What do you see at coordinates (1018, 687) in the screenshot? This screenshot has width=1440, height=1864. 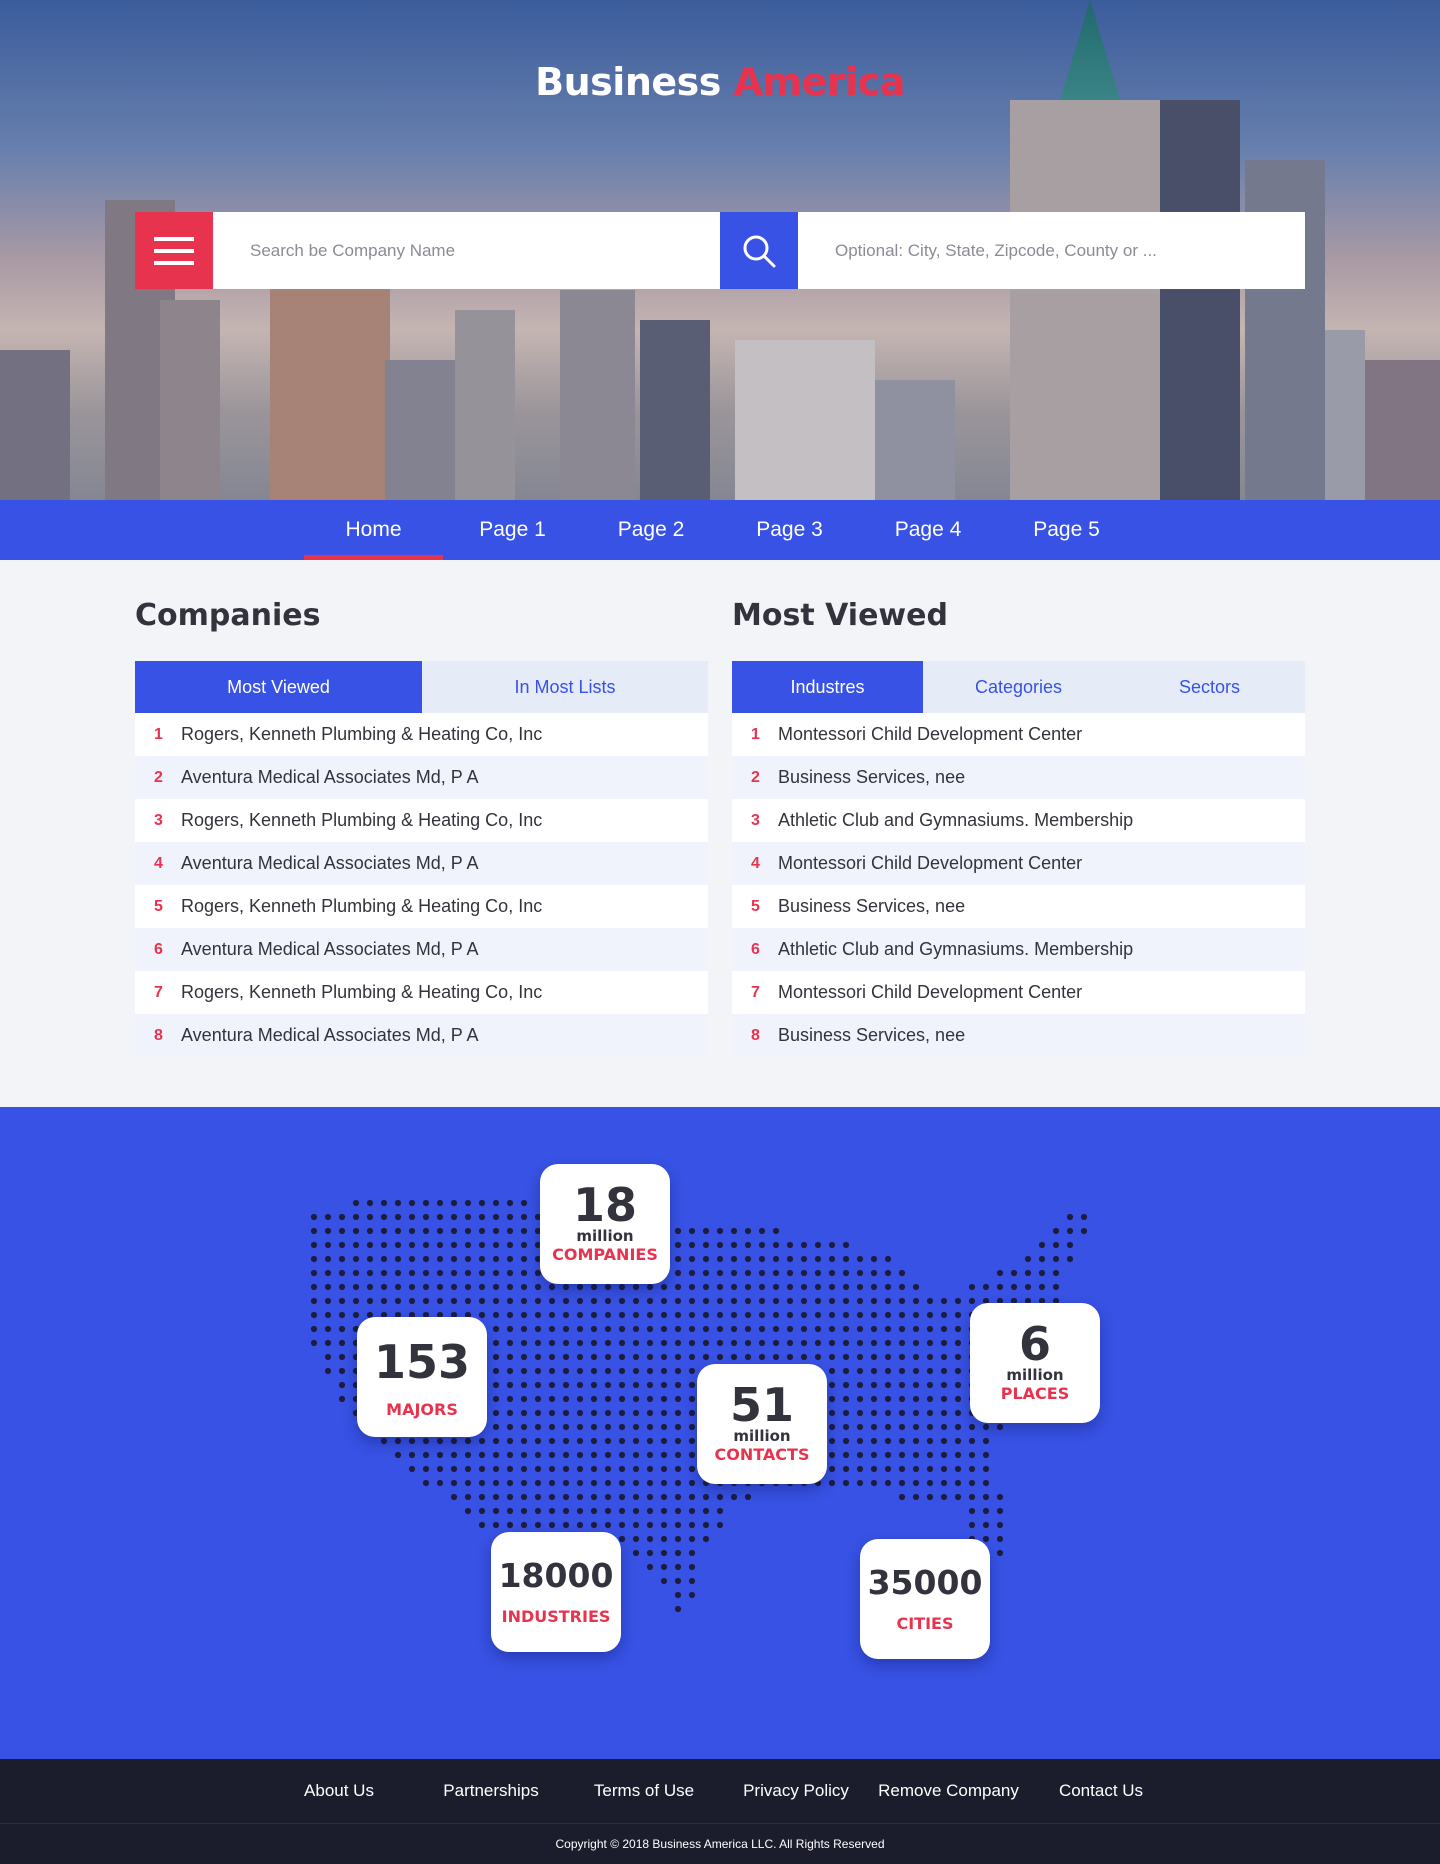 I see `tab-categories: Categories` at bounding box center [1018, 687].